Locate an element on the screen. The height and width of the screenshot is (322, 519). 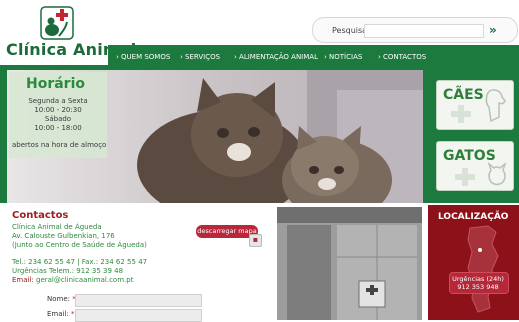
form-email-label: Email: * is located at coordinates (61, 314).